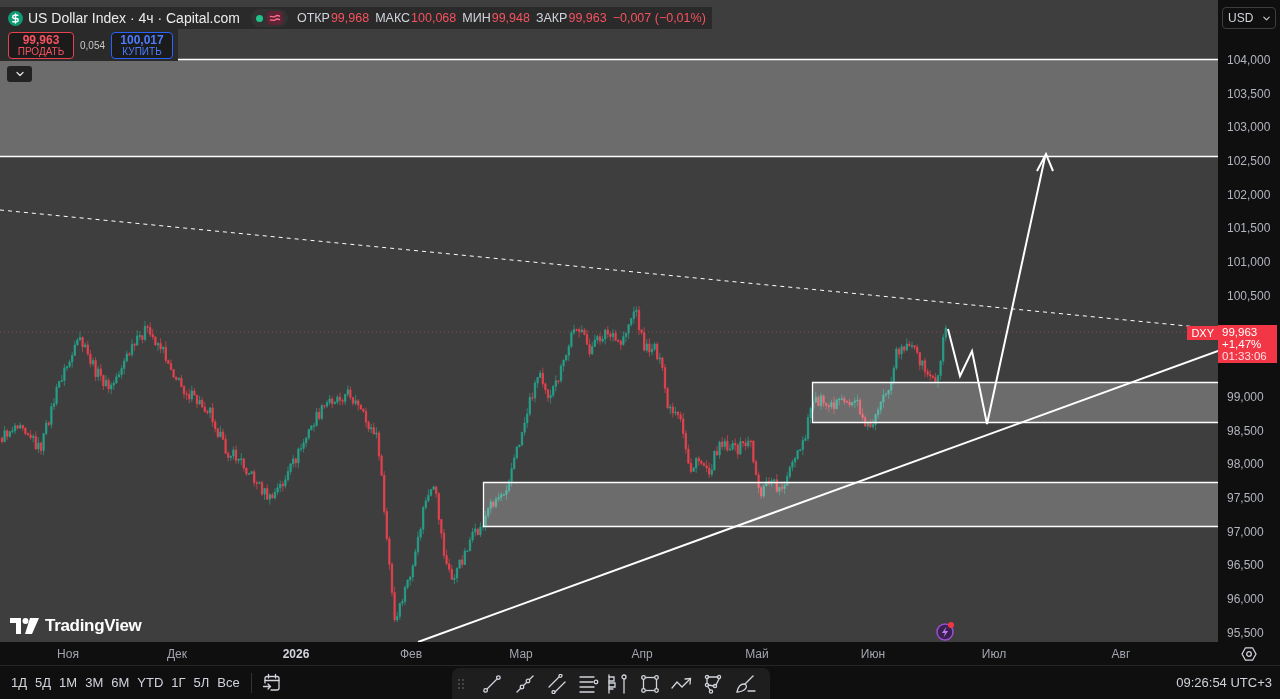  What do you see at coordinates (1121, 654) in the screenshot?
I see `time-axis-label: Авг` at bounding box center [1121, 654].